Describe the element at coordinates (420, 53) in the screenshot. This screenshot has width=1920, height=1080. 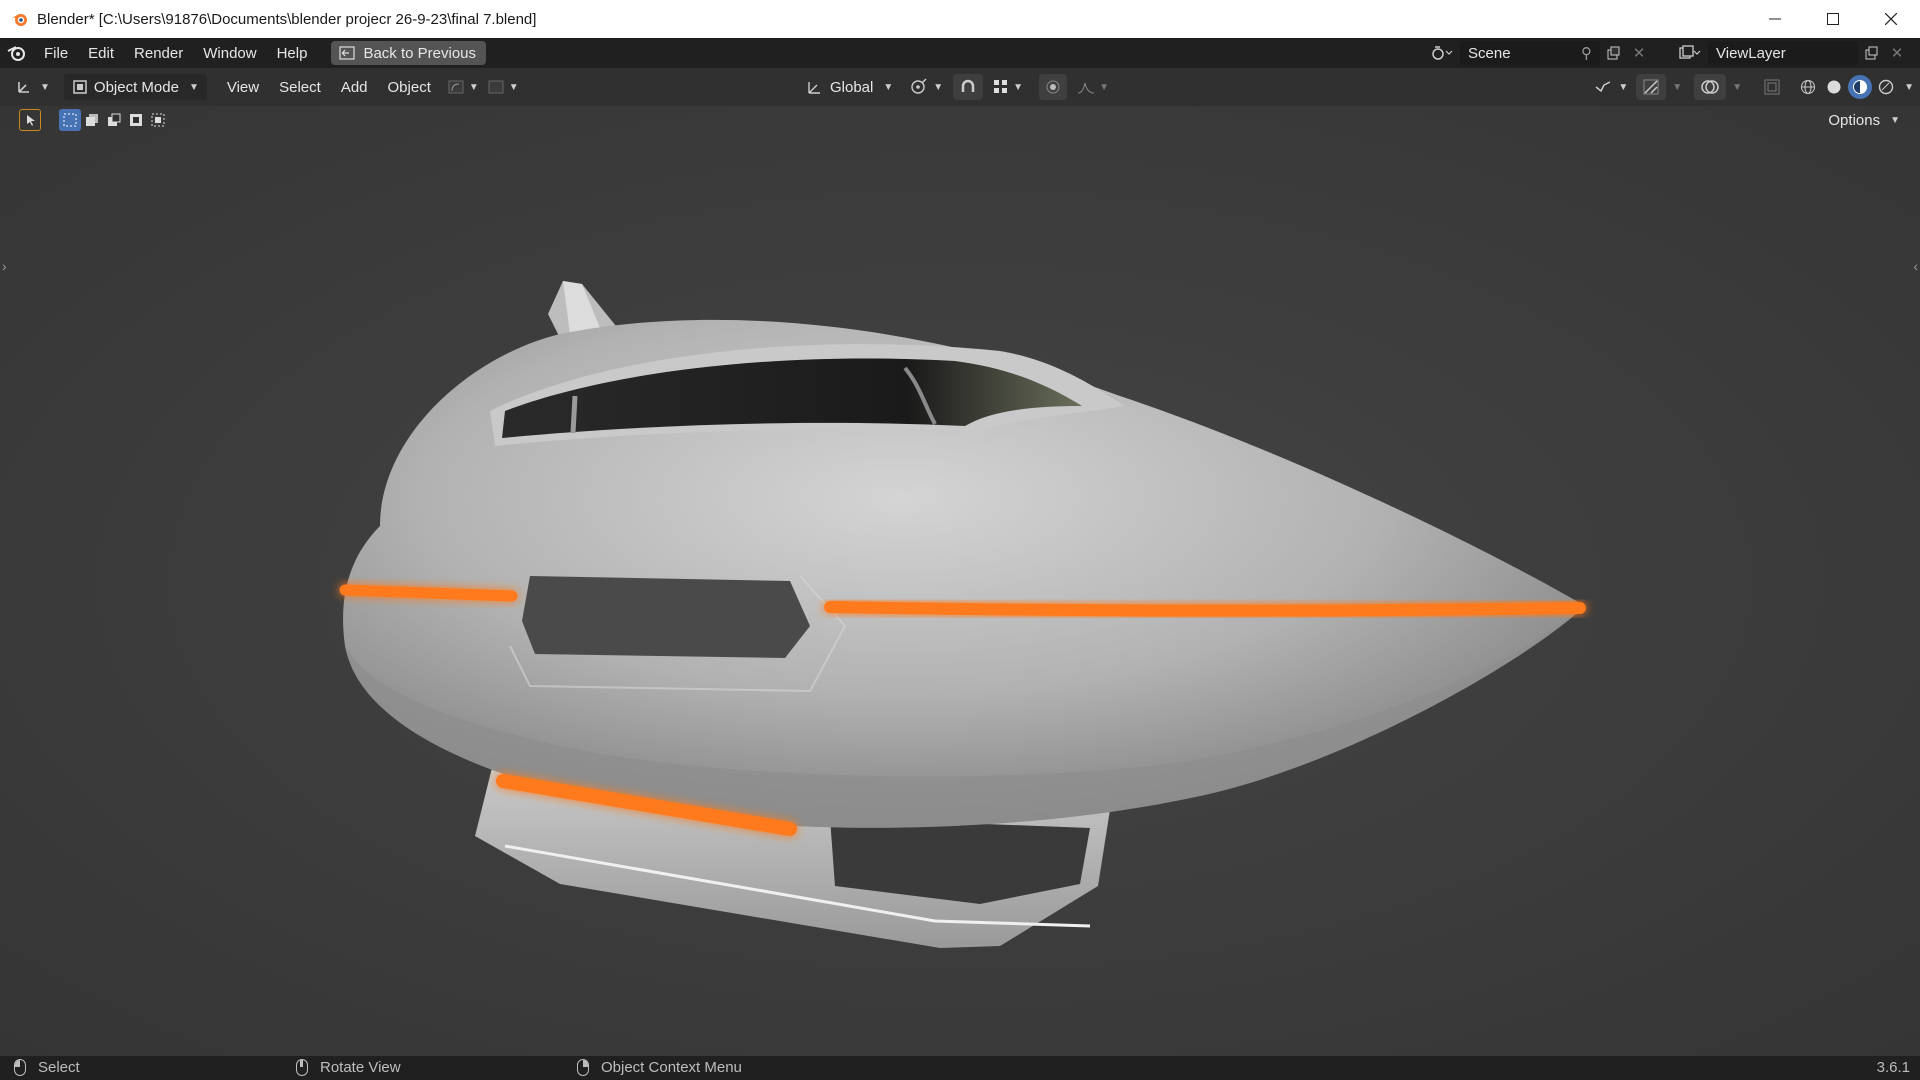
I see `back-button-label: Back to Previous` at that location.